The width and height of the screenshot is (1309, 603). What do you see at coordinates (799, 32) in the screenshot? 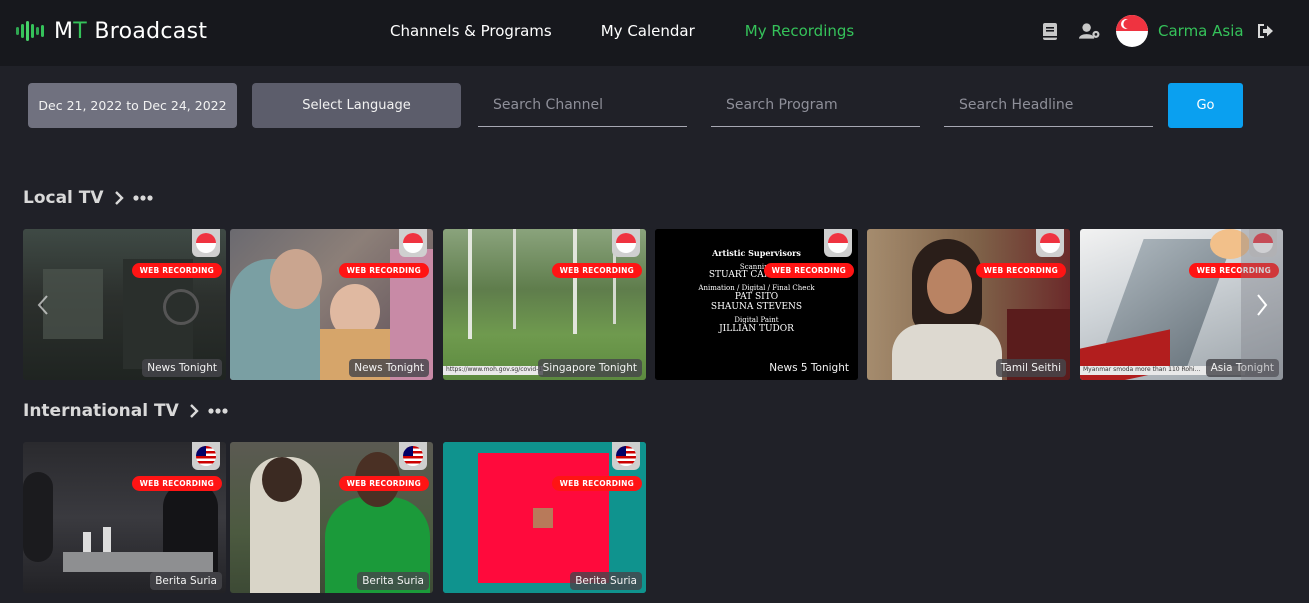
I see `nav-my-recordings: My Recordings` at bounding box center [799, 32].